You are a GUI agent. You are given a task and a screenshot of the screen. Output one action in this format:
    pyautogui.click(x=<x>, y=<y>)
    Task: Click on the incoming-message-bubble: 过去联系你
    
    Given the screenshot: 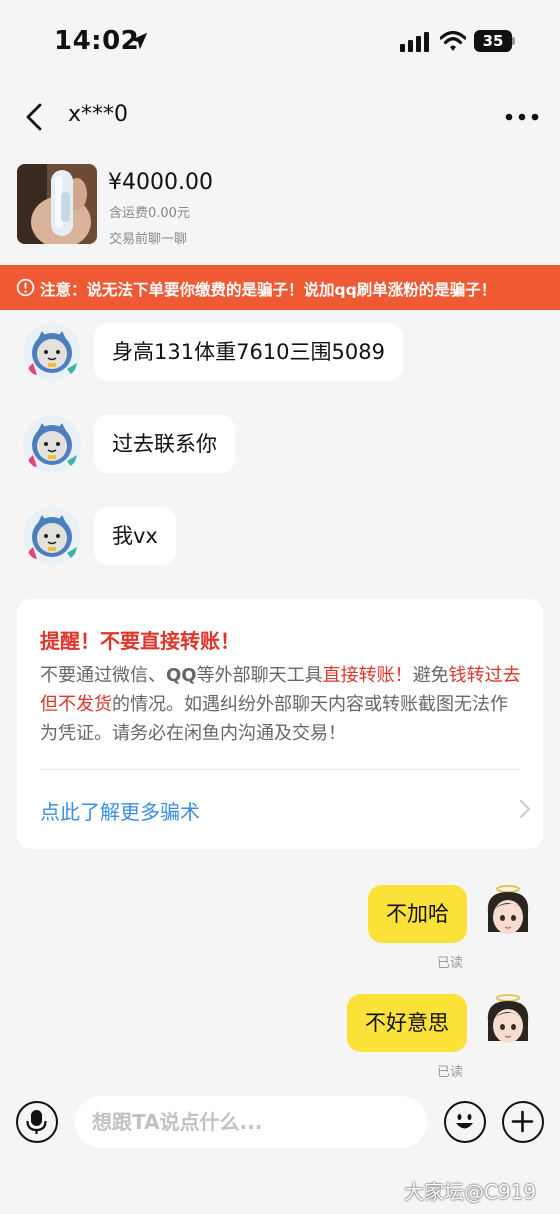 What is the action you would take?
    pyautogui.click(x=164, y=444)
    